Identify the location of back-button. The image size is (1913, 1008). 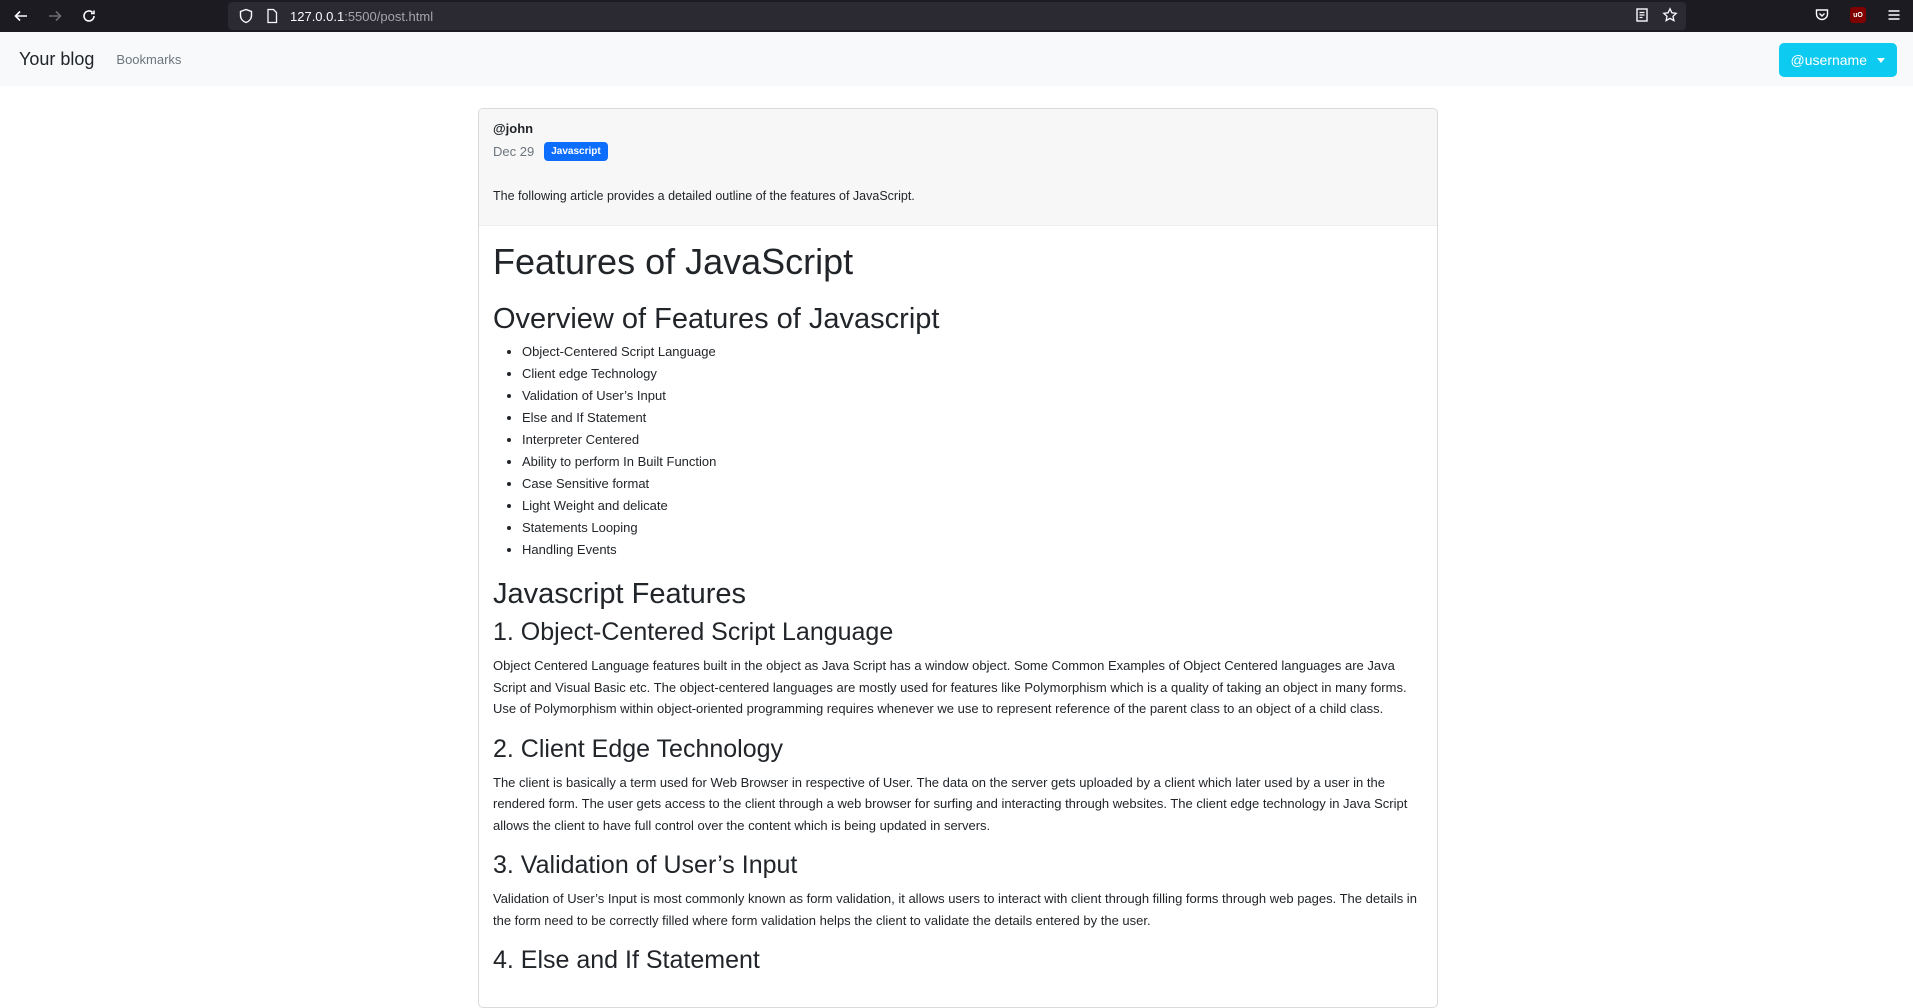
(21, 16).